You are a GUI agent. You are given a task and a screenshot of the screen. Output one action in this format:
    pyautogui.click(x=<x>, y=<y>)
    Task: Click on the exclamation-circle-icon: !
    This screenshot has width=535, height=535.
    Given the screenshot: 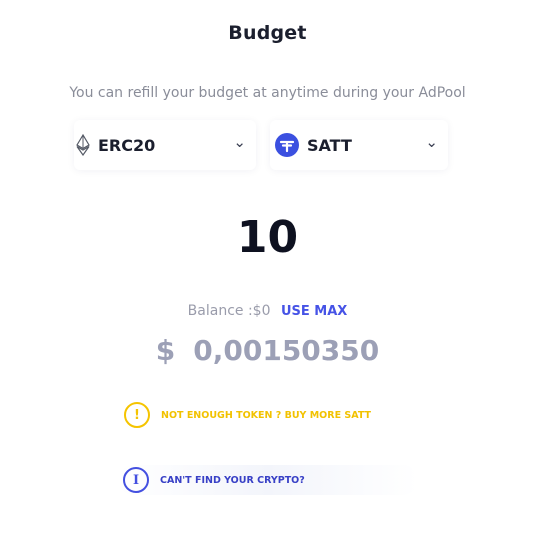 What is the action you would take?
    pyautogui.click(x=137, y=415)
    